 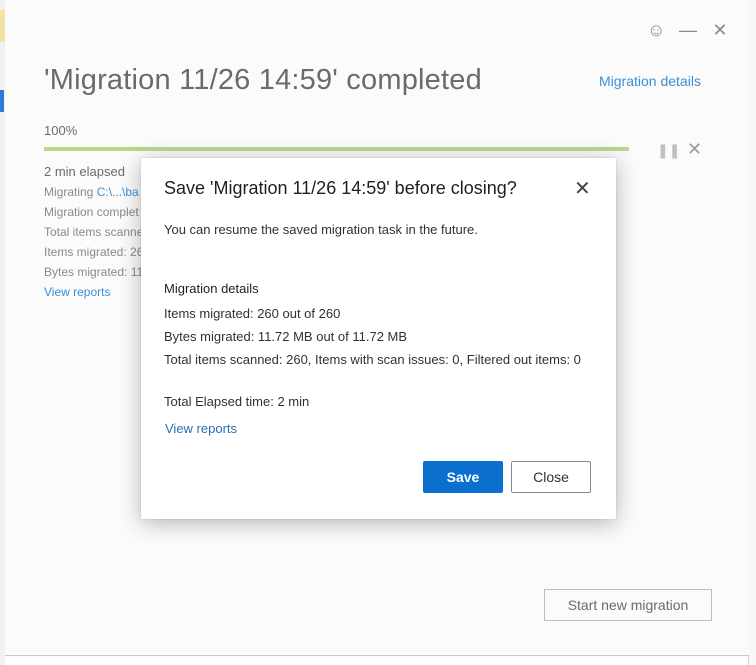 What do you see at coordinates (752, 332) in the screenshot?
I see `background-scrollbar` at bounding box center [752, 332].